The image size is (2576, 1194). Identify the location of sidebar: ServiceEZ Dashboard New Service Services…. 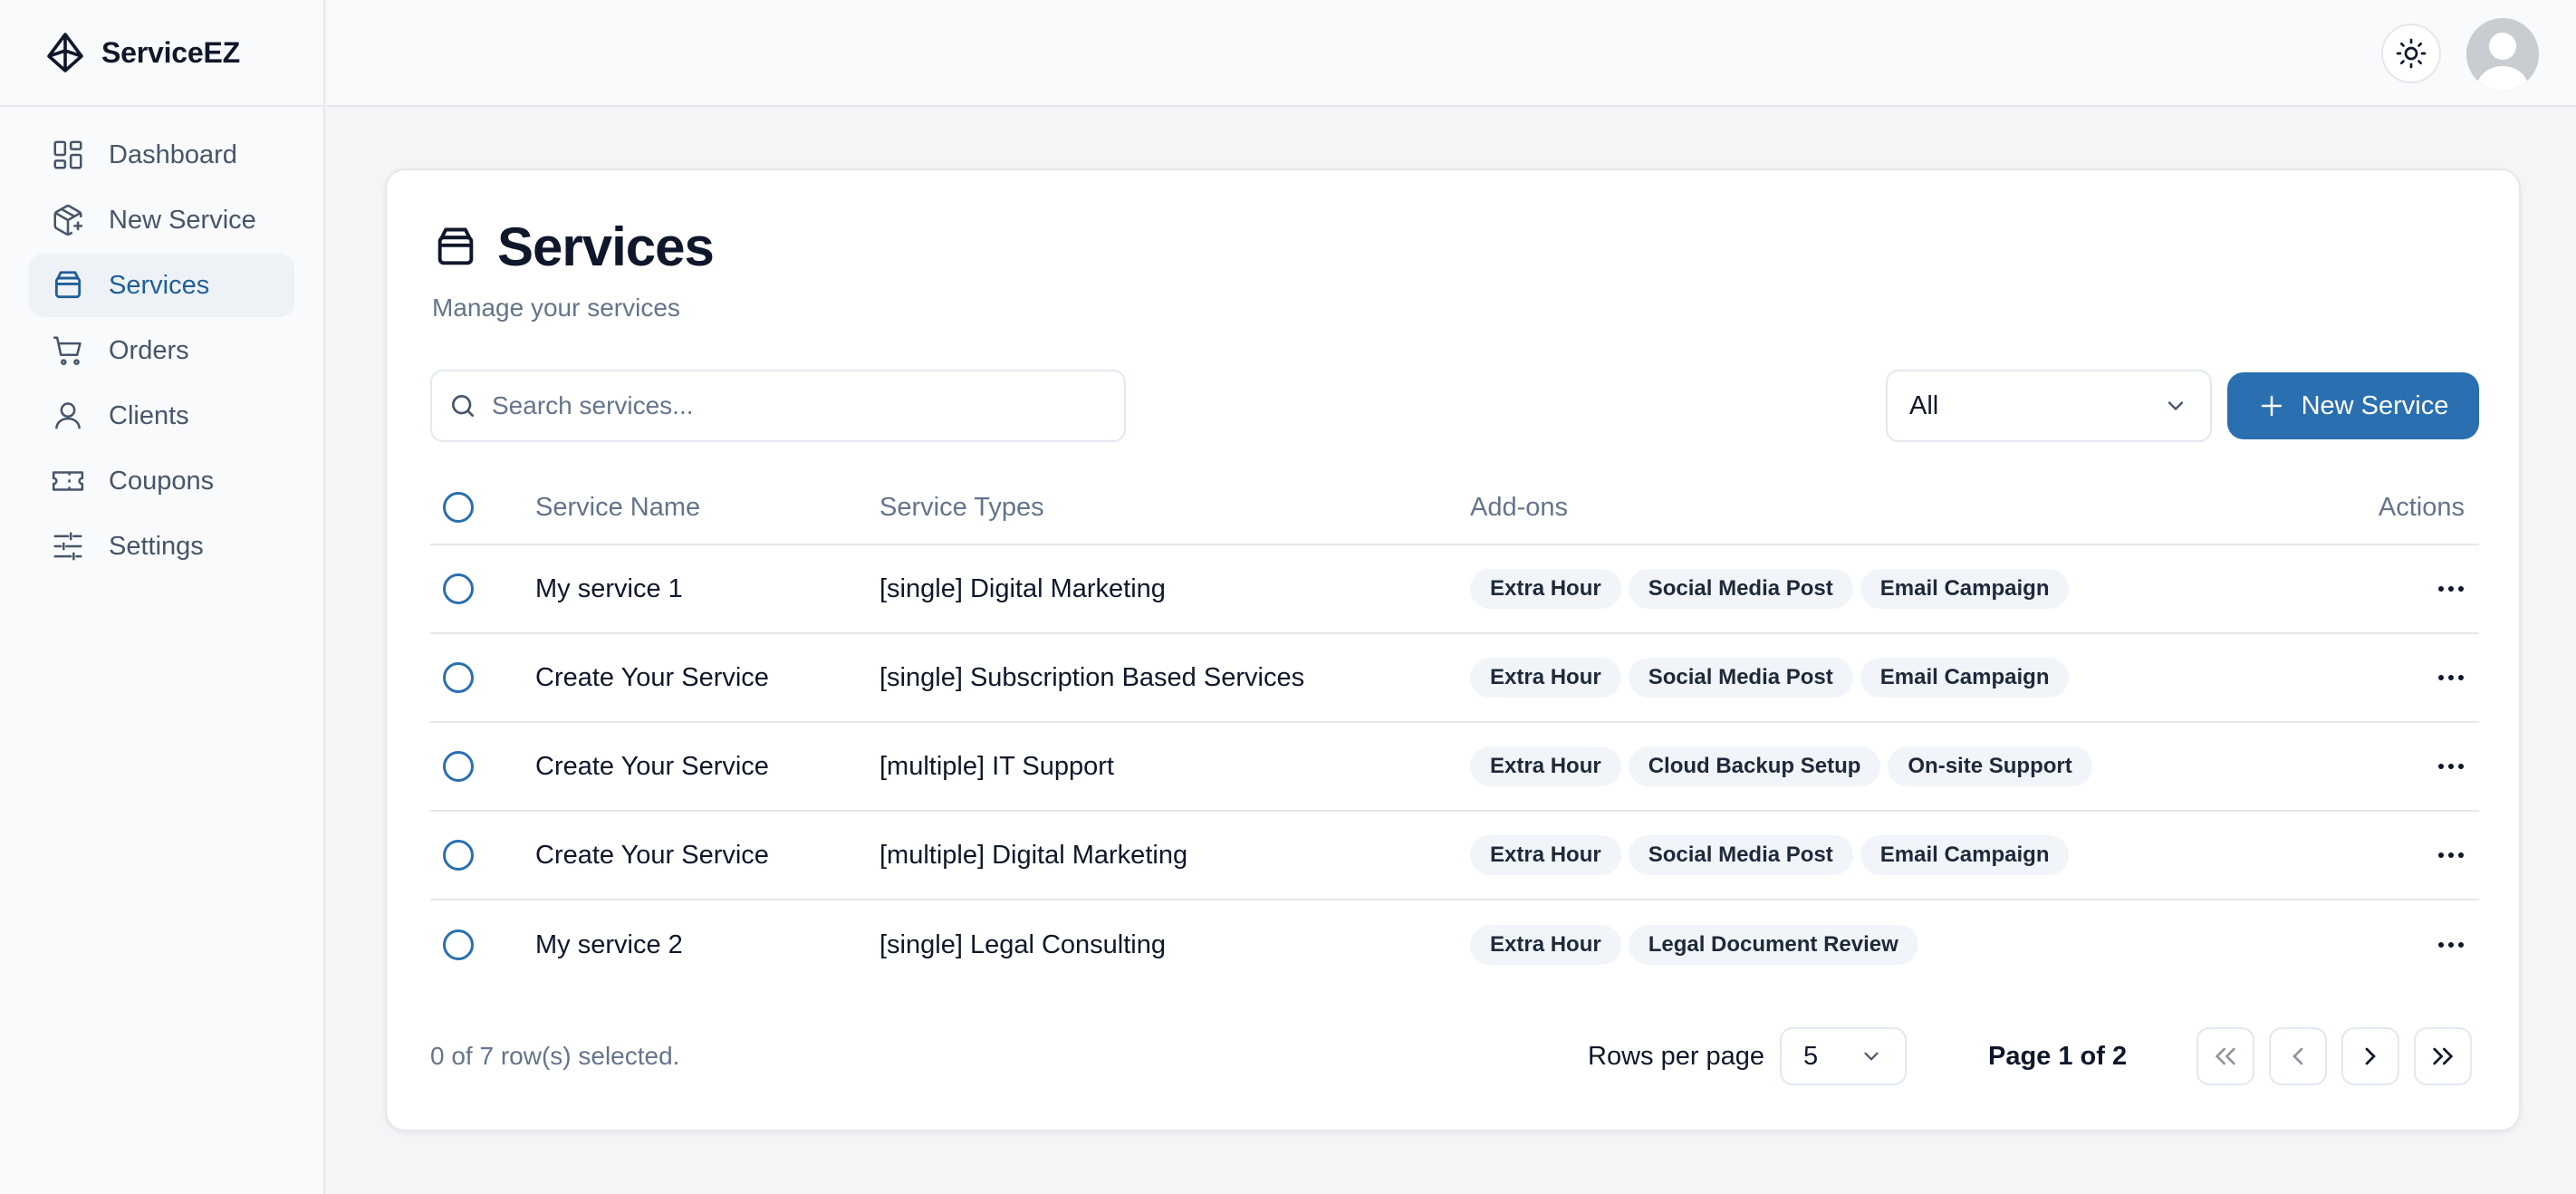
(162, 597).